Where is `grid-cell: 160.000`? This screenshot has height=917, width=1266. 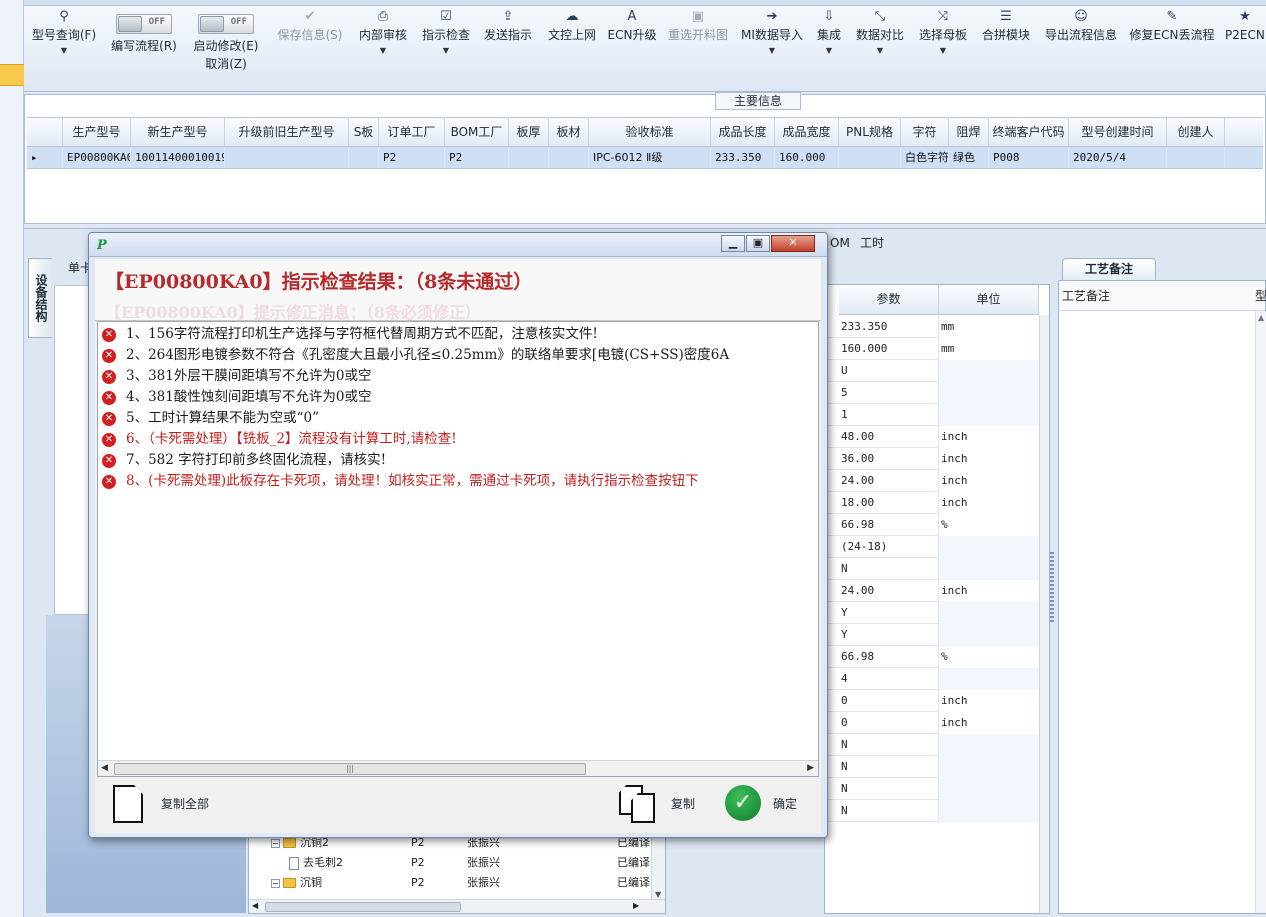 grid-cell: 160.000 is located at coordinates (807, 157).